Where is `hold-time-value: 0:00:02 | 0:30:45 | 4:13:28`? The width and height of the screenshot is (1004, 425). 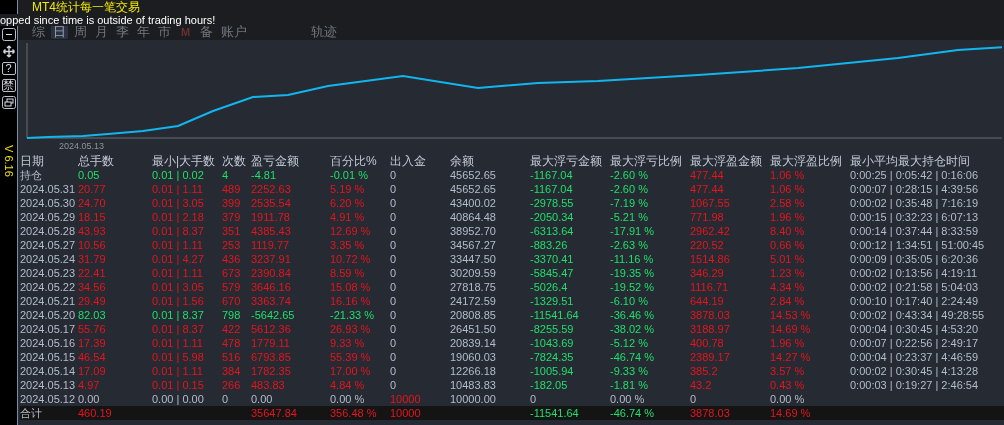 hold-time-value: 0:00:02 | 0:30:45 | 4:13:28 is located at coordinates (914, 371).